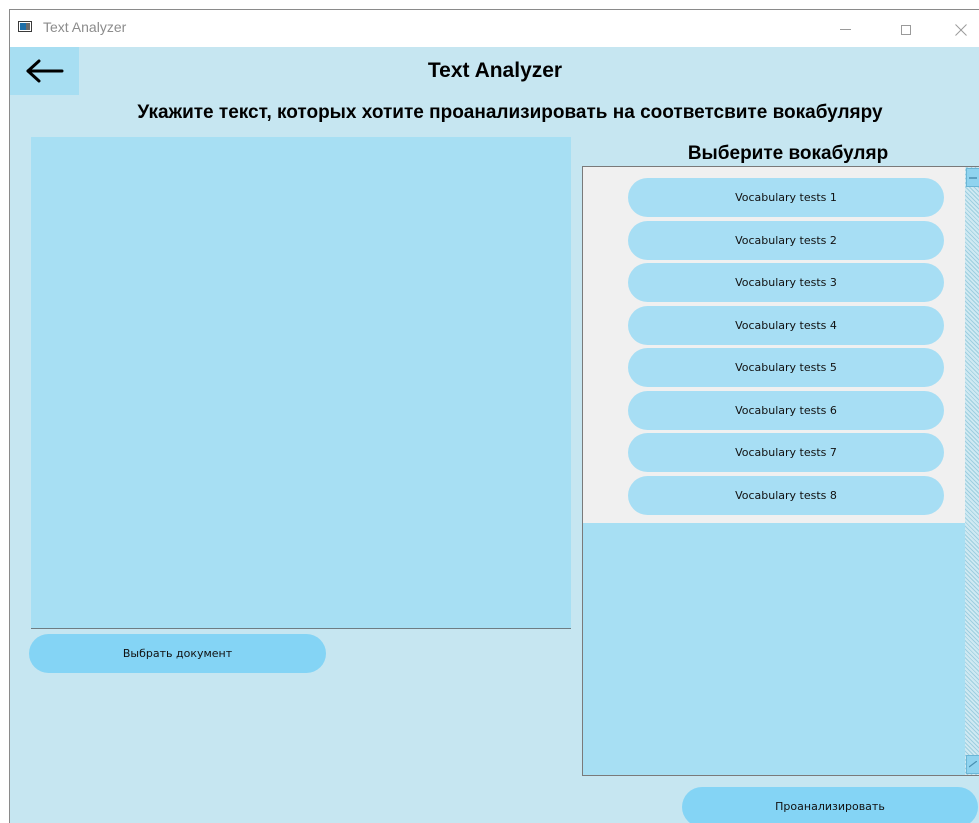 The width and height of the screenshot is (979, 823). What do you see at coordinates (786, 495) in the screenshot?
I see `vocabulary-item-8: Vocabulary tests 8` at bounding box center [786, 495].